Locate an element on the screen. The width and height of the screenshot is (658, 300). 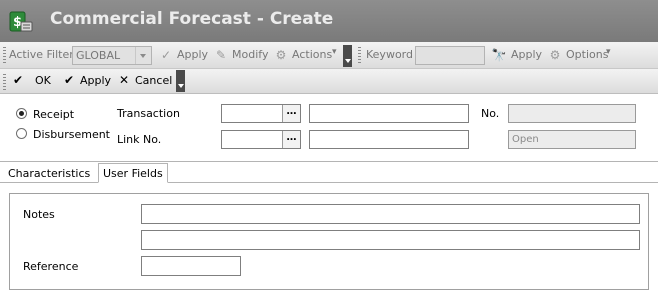
reference-input is located at coordinates (191, 266).